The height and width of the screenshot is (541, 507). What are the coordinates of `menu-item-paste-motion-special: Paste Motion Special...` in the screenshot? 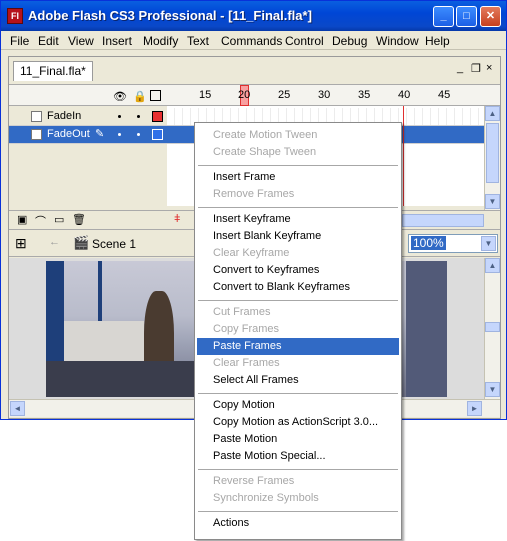 It's located at (298, 456).